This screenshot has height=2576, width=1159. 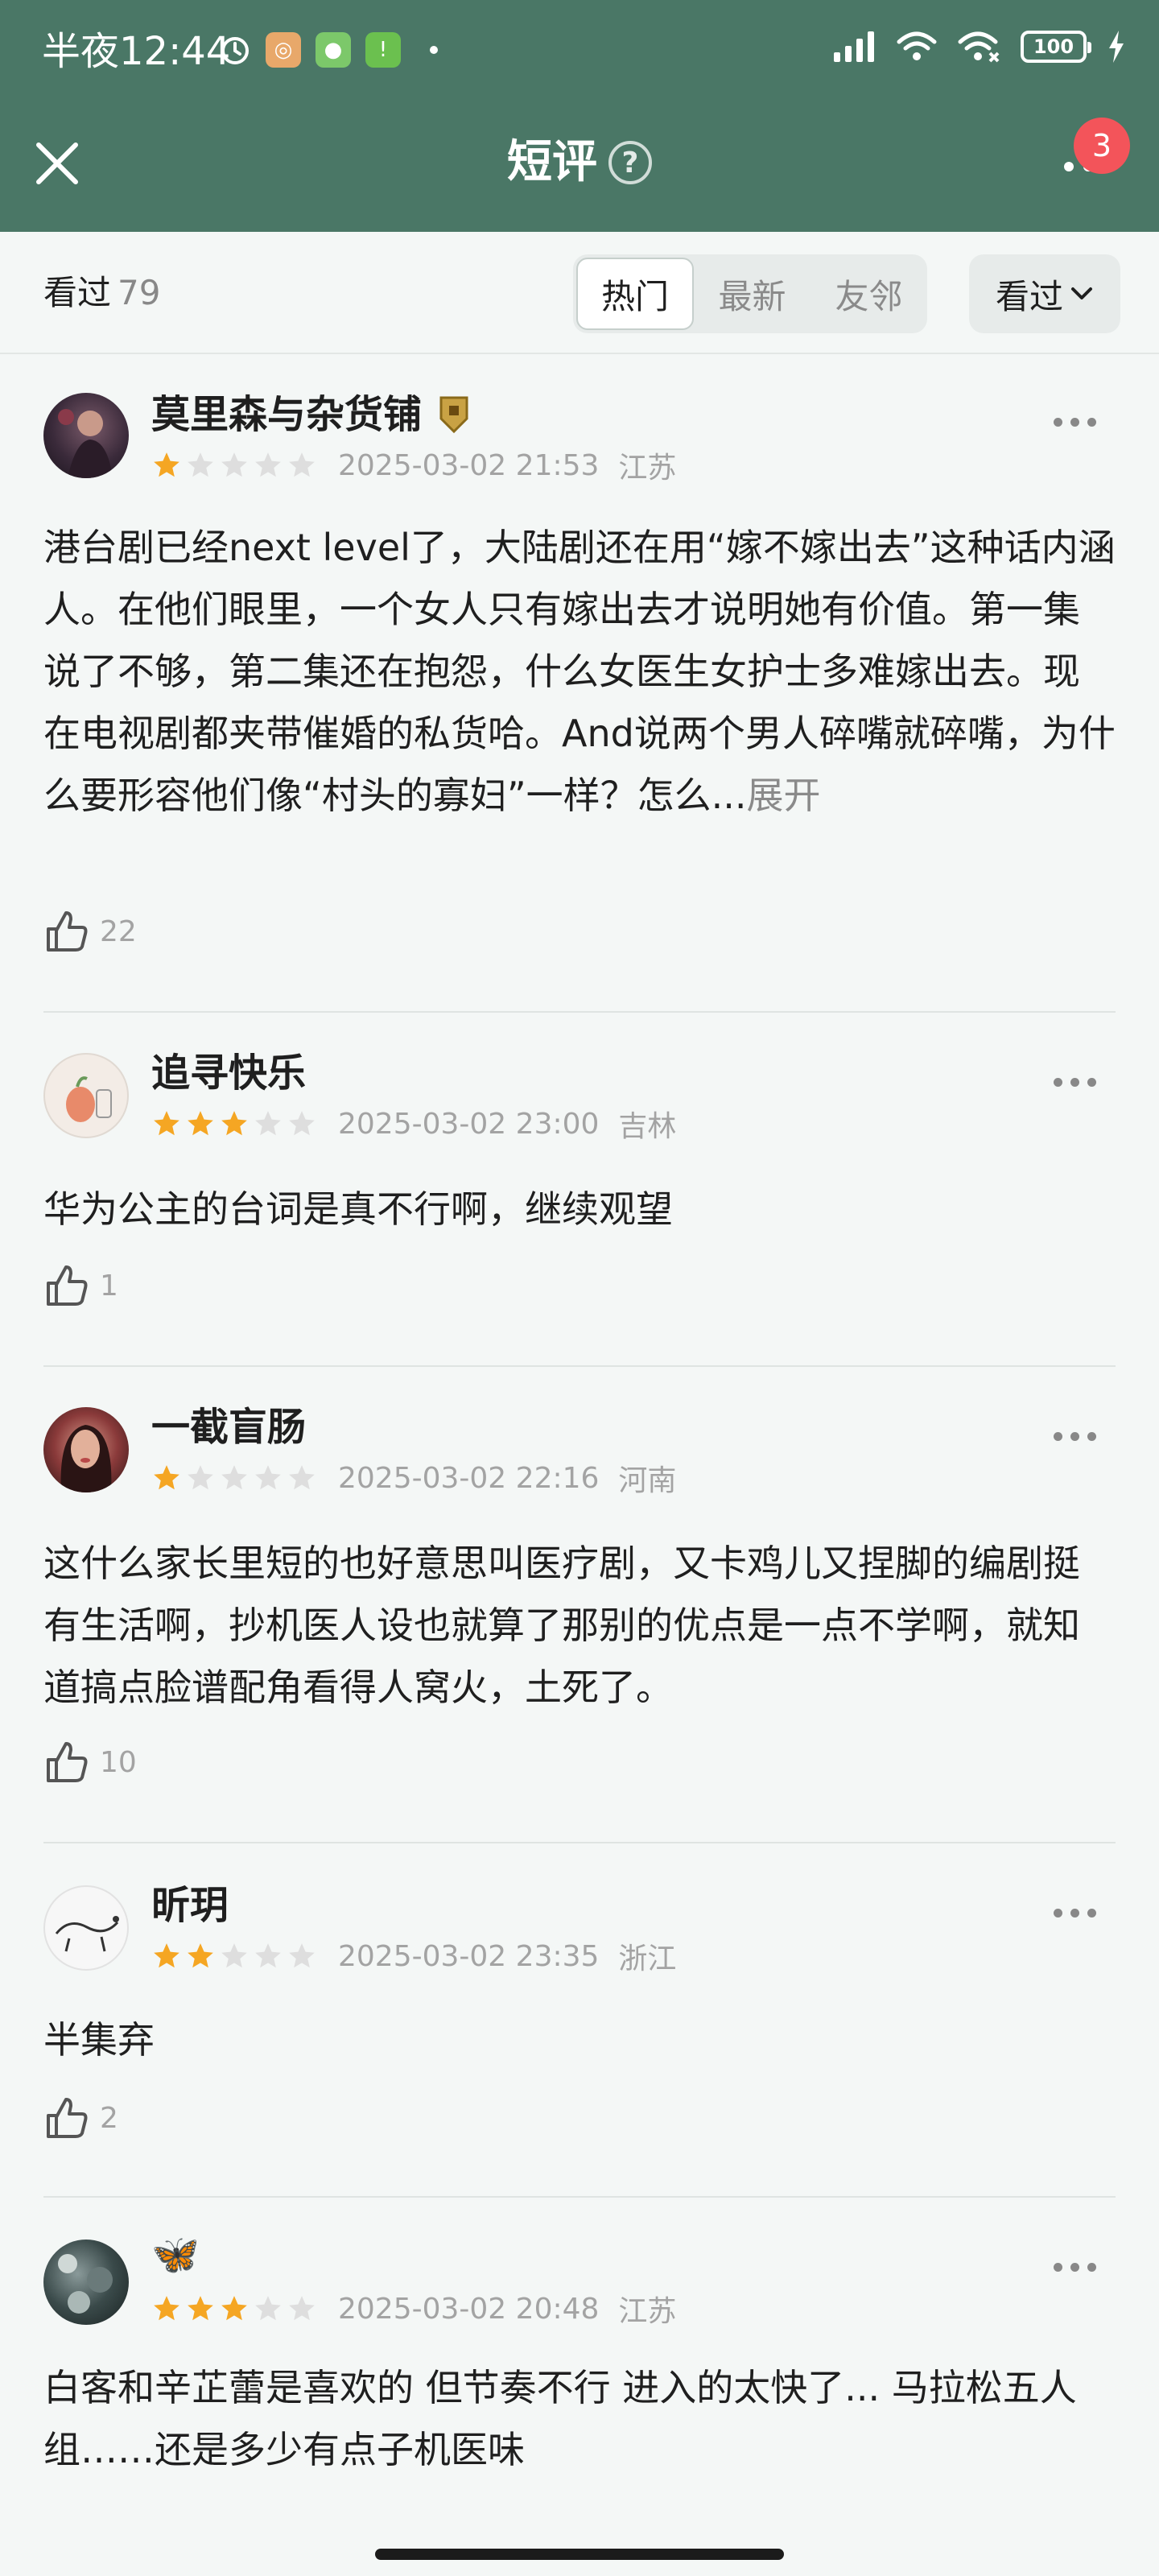 What do you see at coordinates (1029, 296) in the screenshot?
I see `dropdown-label: 看过` at bounding box center [1029, 296].